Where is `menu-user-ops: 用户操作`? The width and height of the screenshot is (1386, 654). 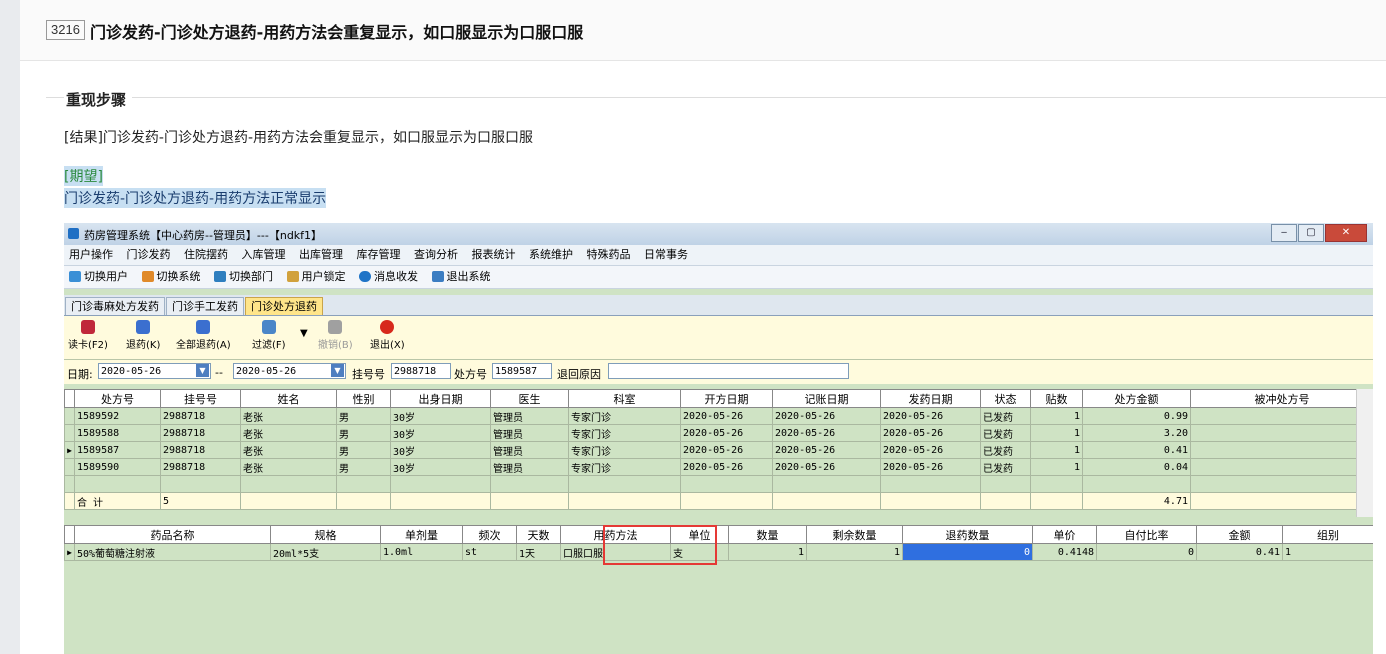 menu-user-ops: 用户操作 is located at coordinates (91, 255).